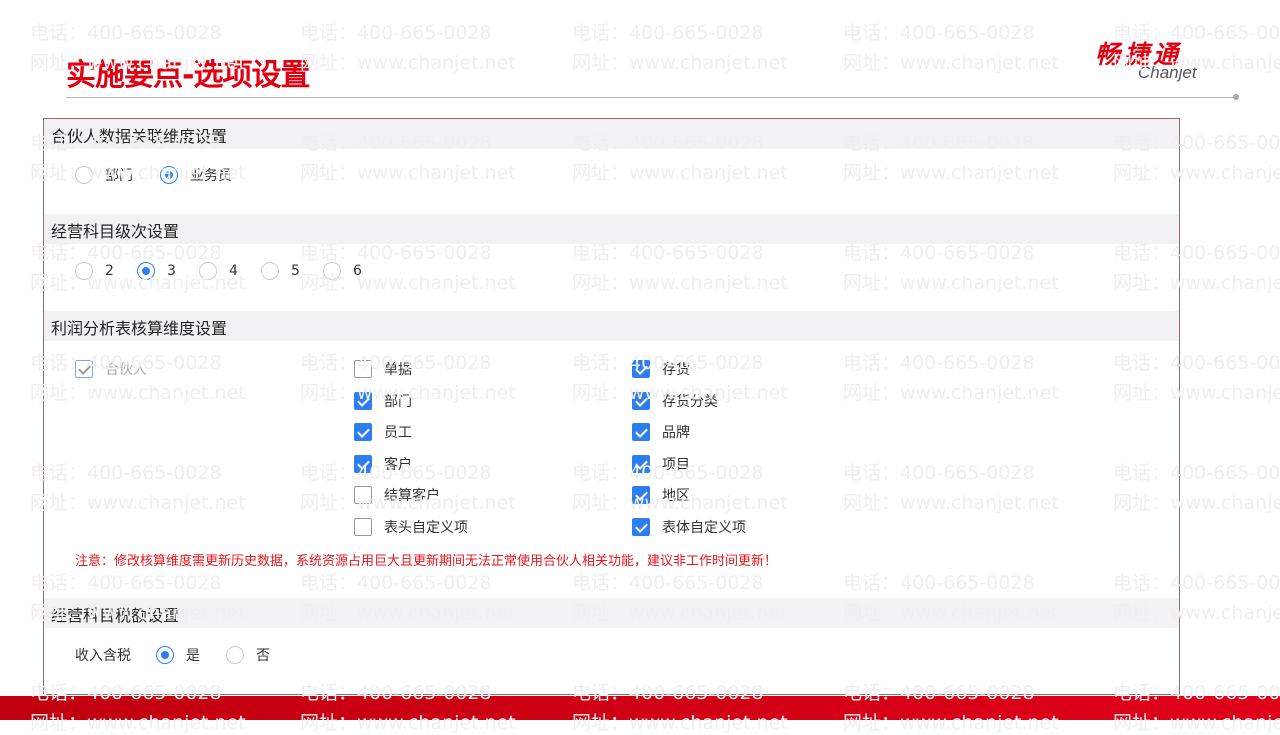 Image resolution: width=1280 pixels, height=735 pixels. What do you see at coordinates (103, 656) in the screenshot?
I see `tax-field-label: 收入含税` at bounding box center [103, 656].